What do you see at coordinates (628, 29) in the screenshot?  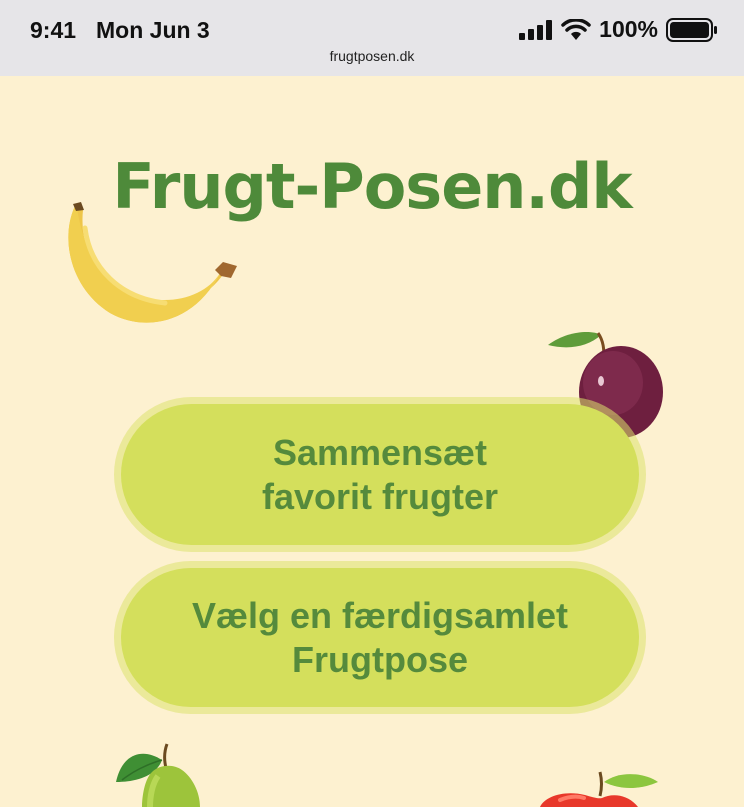 I see `battery-percent: 100%` at bounding box center [628, 29].